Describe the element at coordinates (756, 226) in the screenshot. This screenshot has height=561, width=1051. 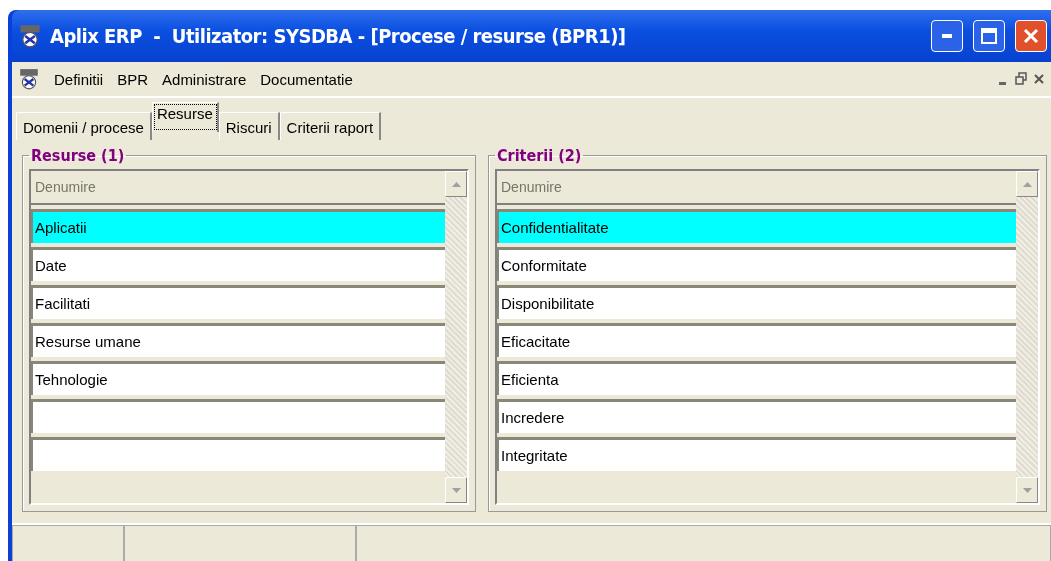
I see `grid-row: Confidentialitate` at that location.